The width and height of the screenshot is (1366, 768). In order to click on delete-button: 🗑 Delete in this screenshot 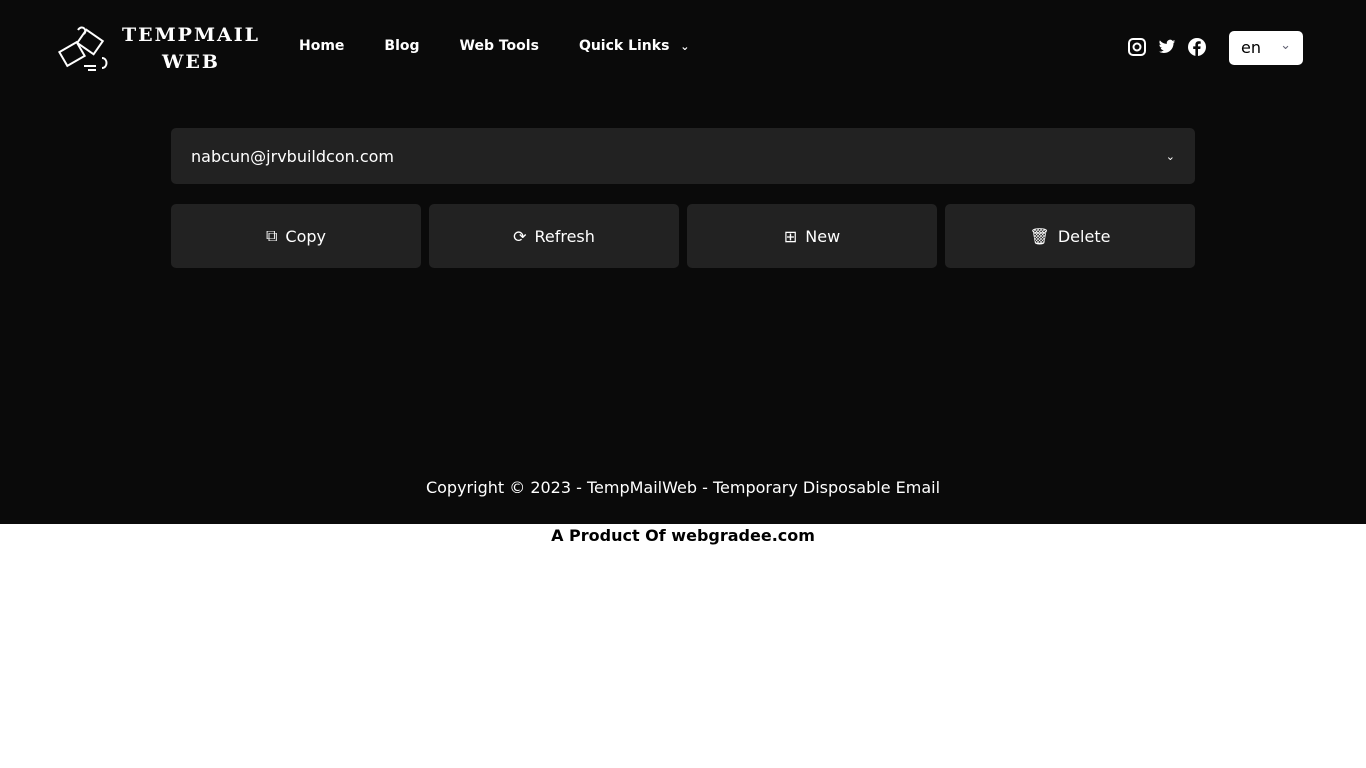, I will do `click(1070, 236)`.